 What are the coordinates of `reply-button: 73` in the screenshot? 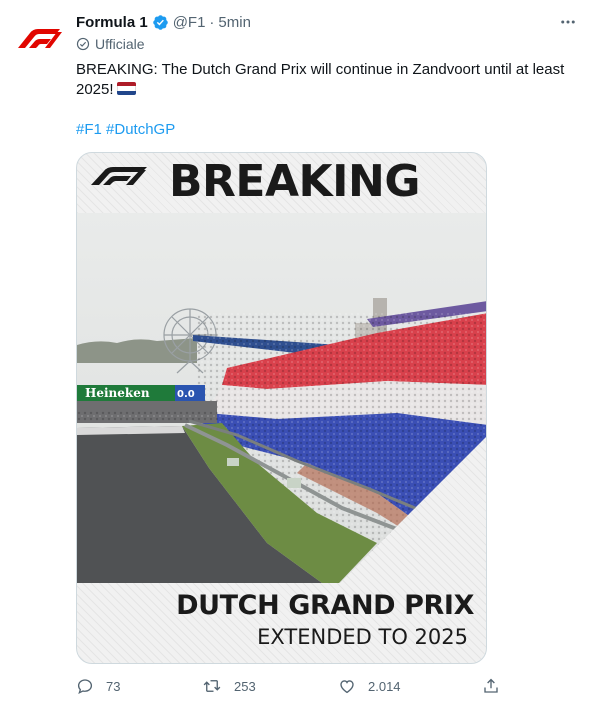 It's located at (98, 686).